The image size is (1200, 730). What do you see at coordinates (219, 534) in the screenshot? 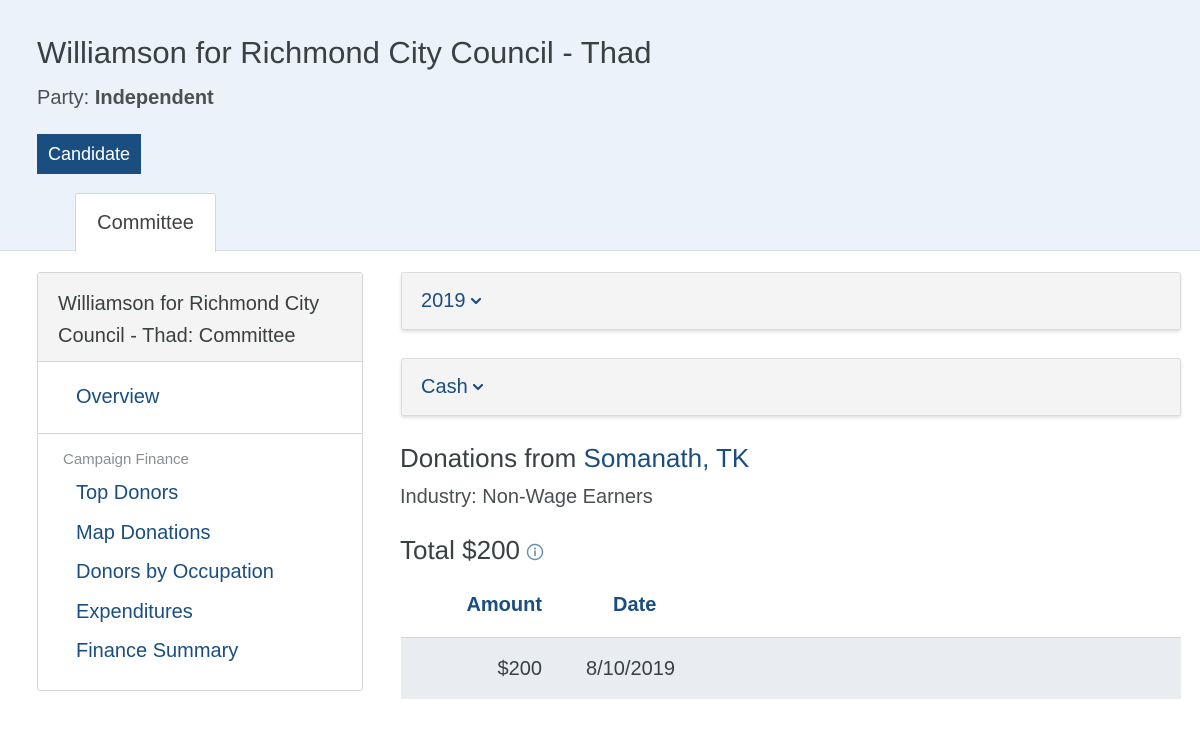
I see `sidebar-item-map-donations: Map Donations` at bounding box center [219, 534].